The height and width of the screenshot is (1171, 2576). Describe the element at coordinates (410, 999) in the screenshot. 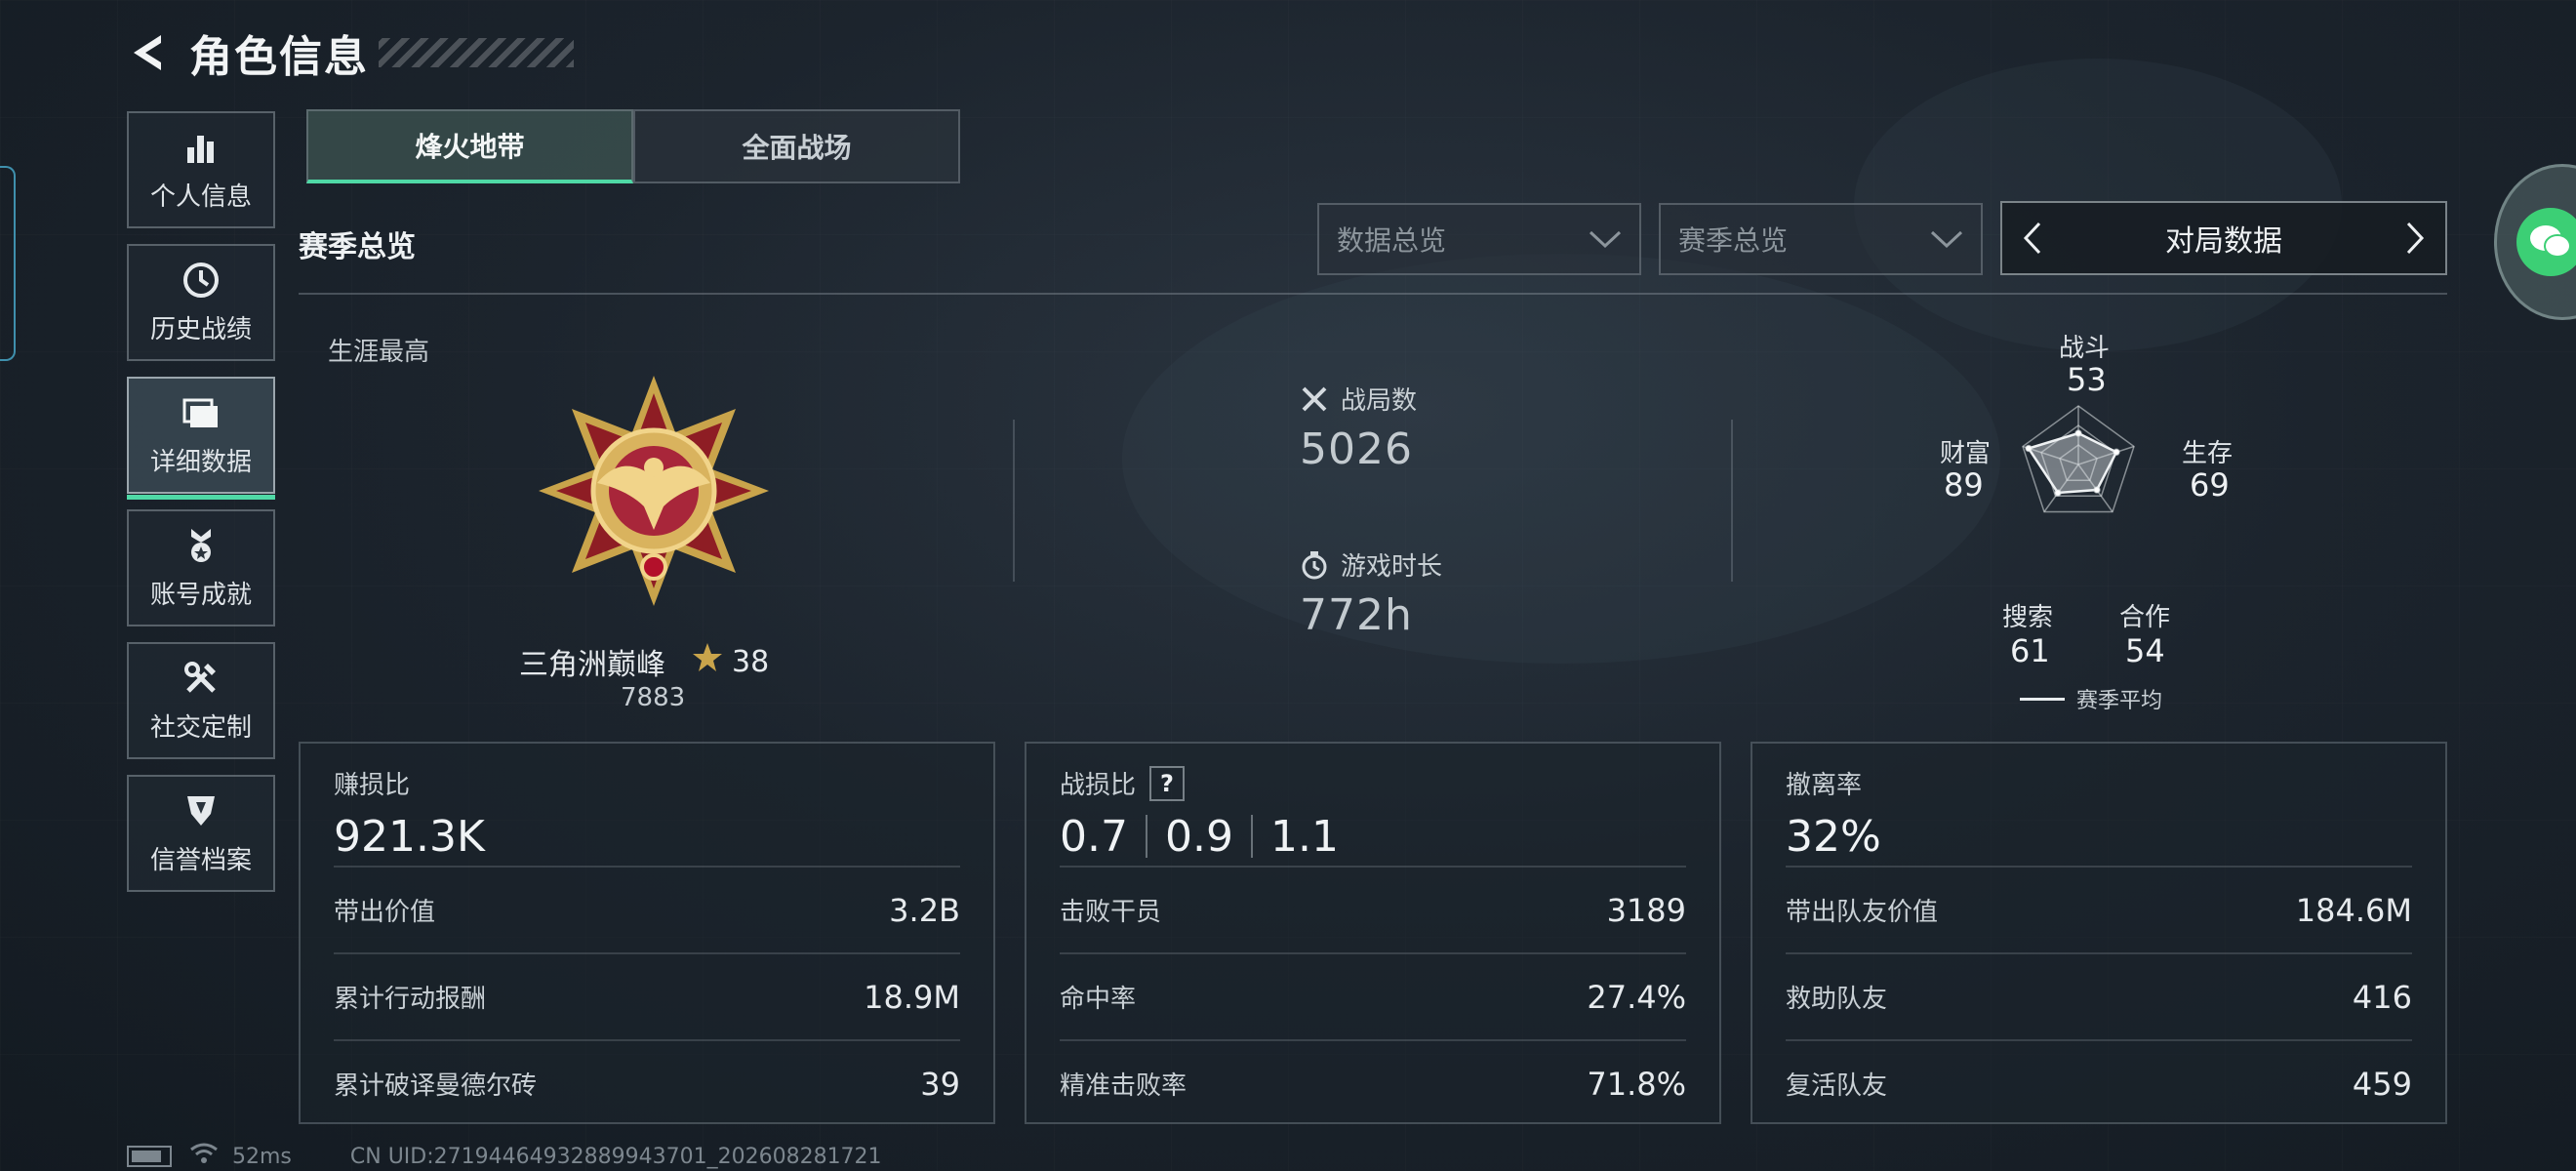

I see `row-label: 累计行动报酬` at that location.